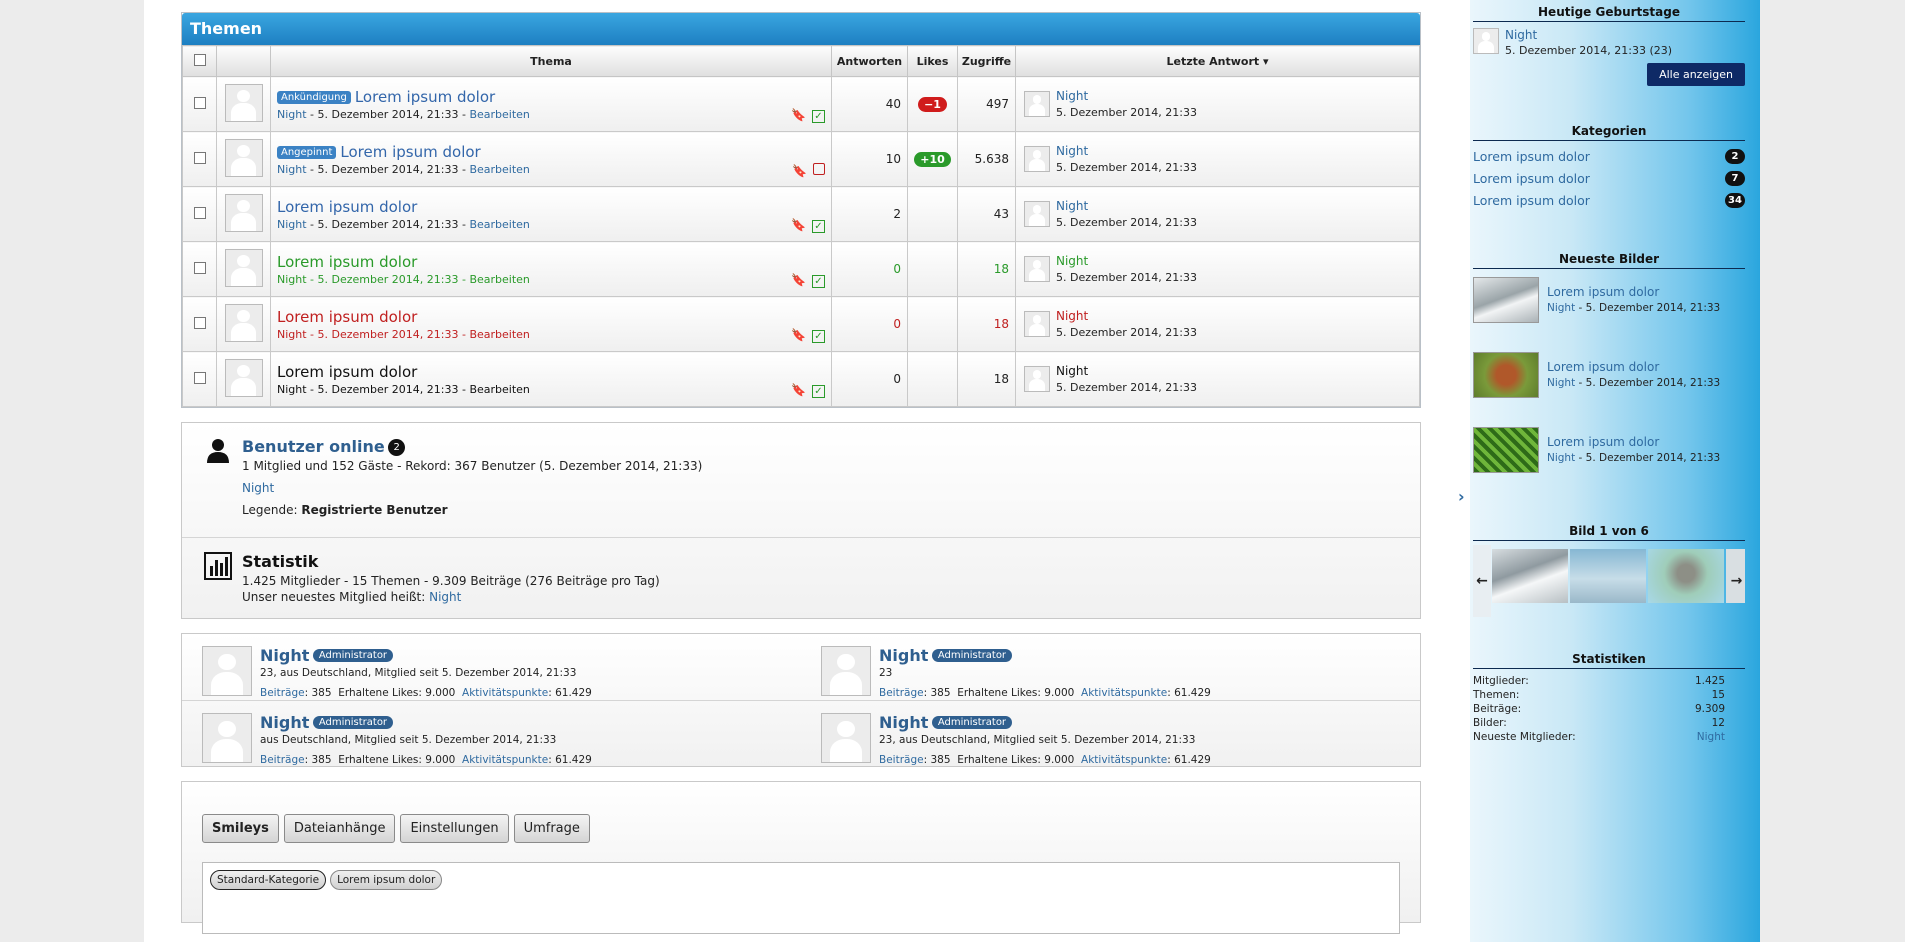 This screenshot has height=942, width=1905. I want to click on editor-tab: Dateianhänge, so click(339, 828).